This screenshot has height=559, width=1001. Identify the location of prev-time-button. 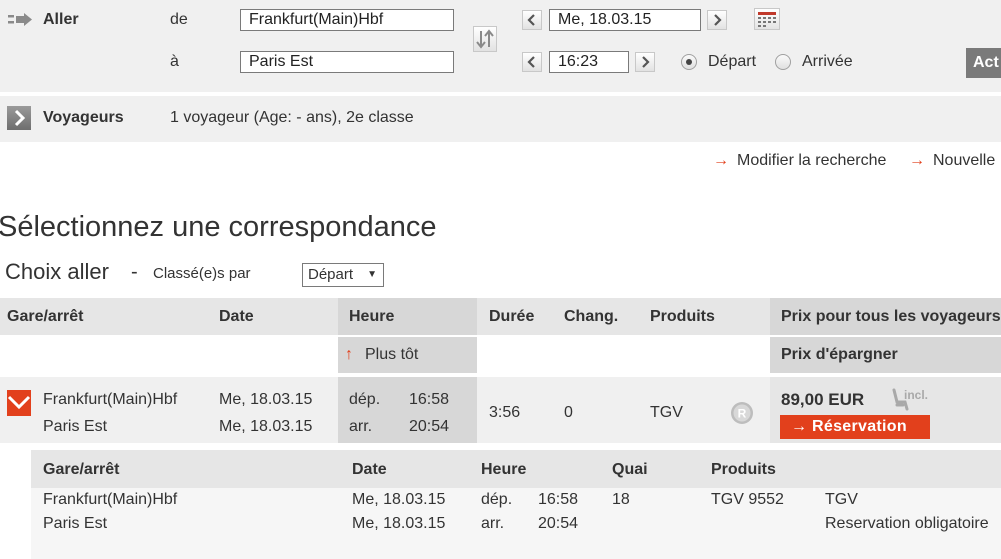
(532, 62).